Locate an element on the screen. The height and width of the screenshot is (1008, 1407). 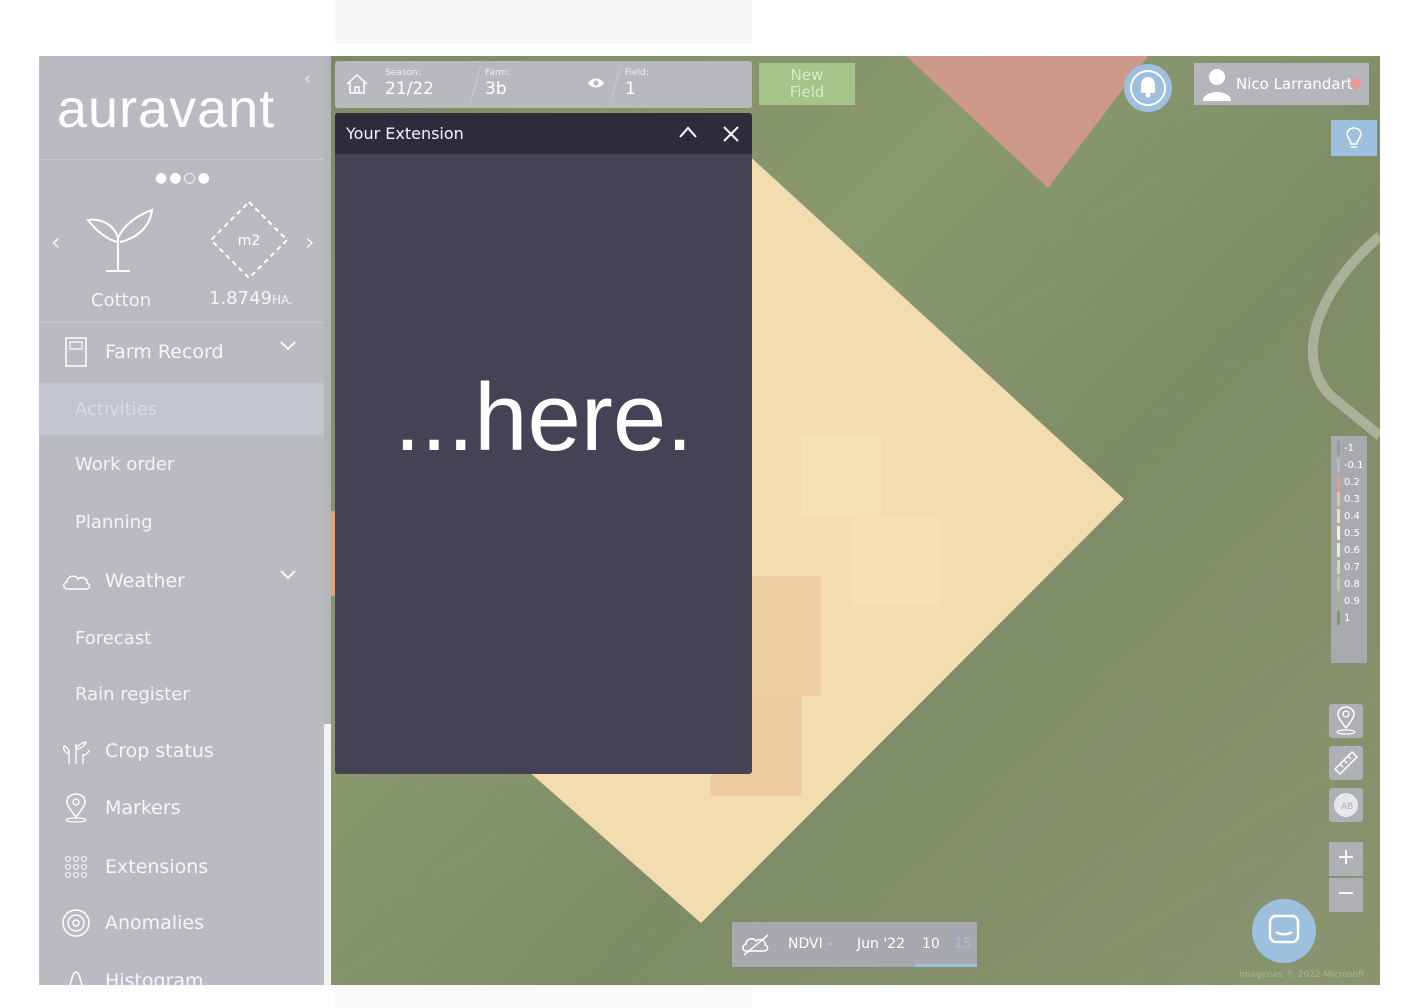
card-next-icon: › is located at coordinates (310, 242).